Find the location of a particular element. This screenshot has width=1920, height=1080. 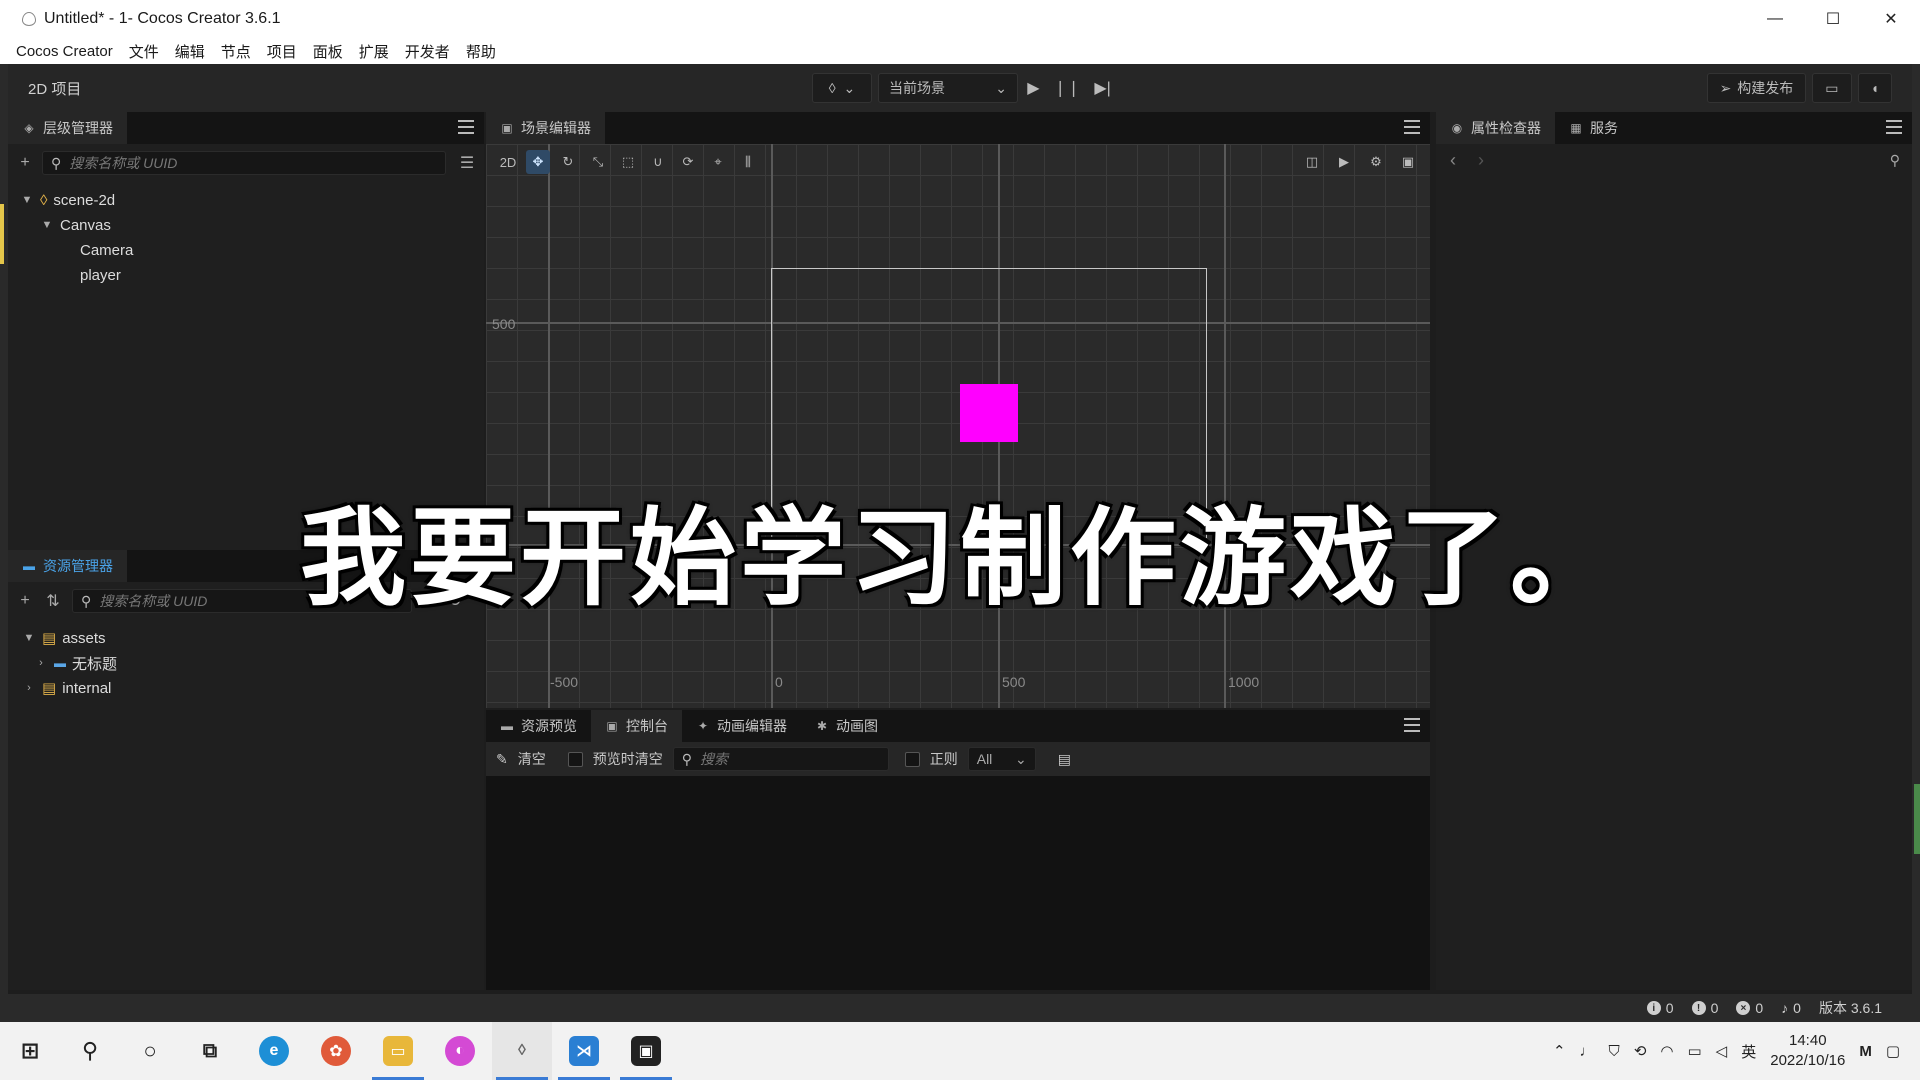

windows-start-icon: ⊞ is located at coordinates (30, 1051).